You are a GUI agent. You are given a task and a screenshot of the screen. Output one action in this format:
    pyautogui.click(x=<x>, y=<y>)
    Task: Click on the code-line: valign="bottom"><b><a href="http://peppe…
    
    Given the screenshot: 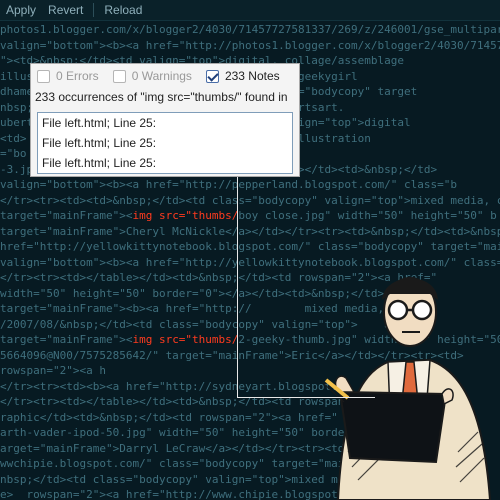 What is the action you would take?
    pyautogui.click(x=228, y=184)
    